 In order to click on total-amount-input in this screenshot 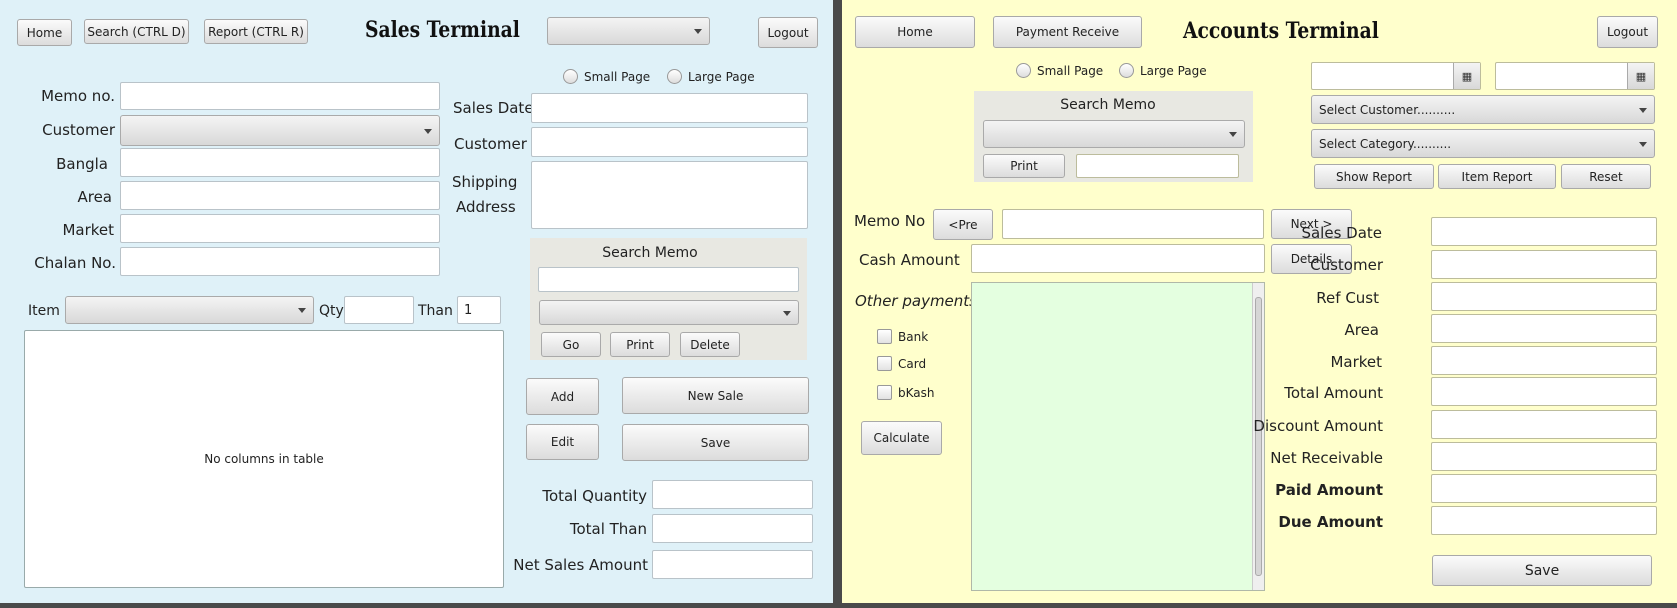, I will do `click(1544, 391)`.